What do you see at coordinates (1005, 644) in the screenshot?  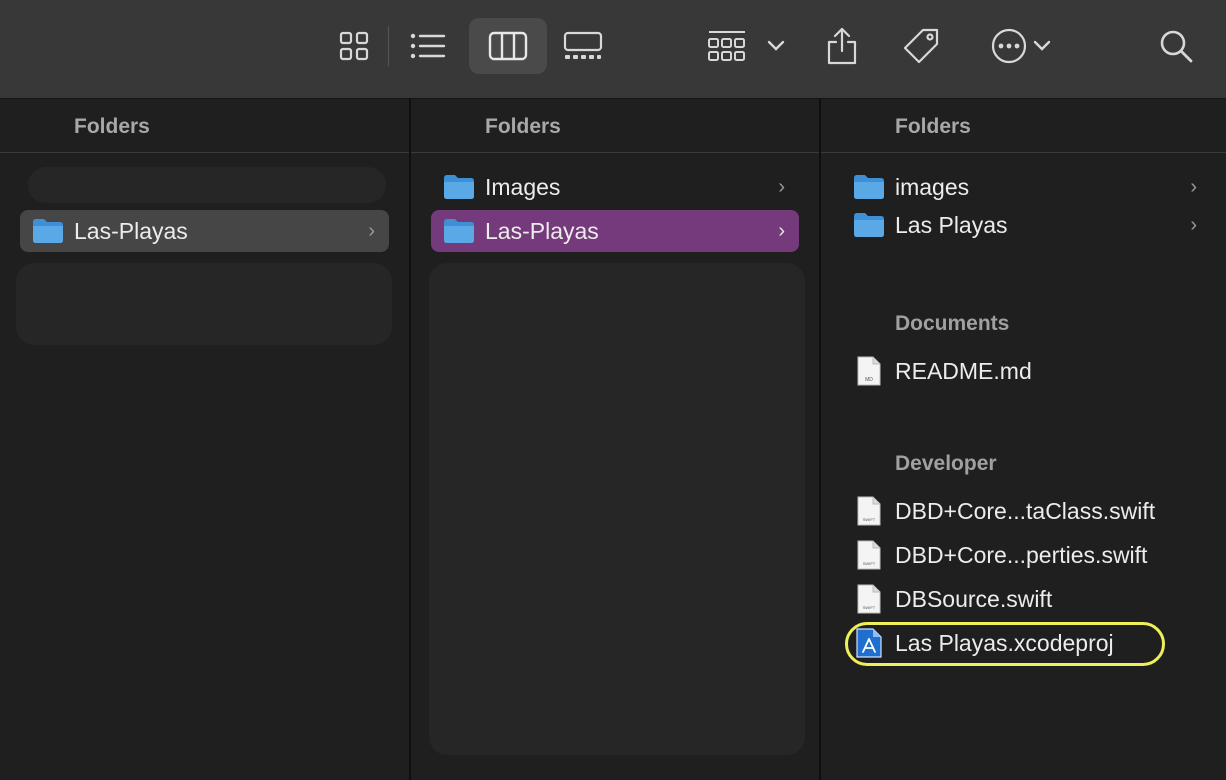 I see `highlight-annotation` at bounding box center [1005, 644].